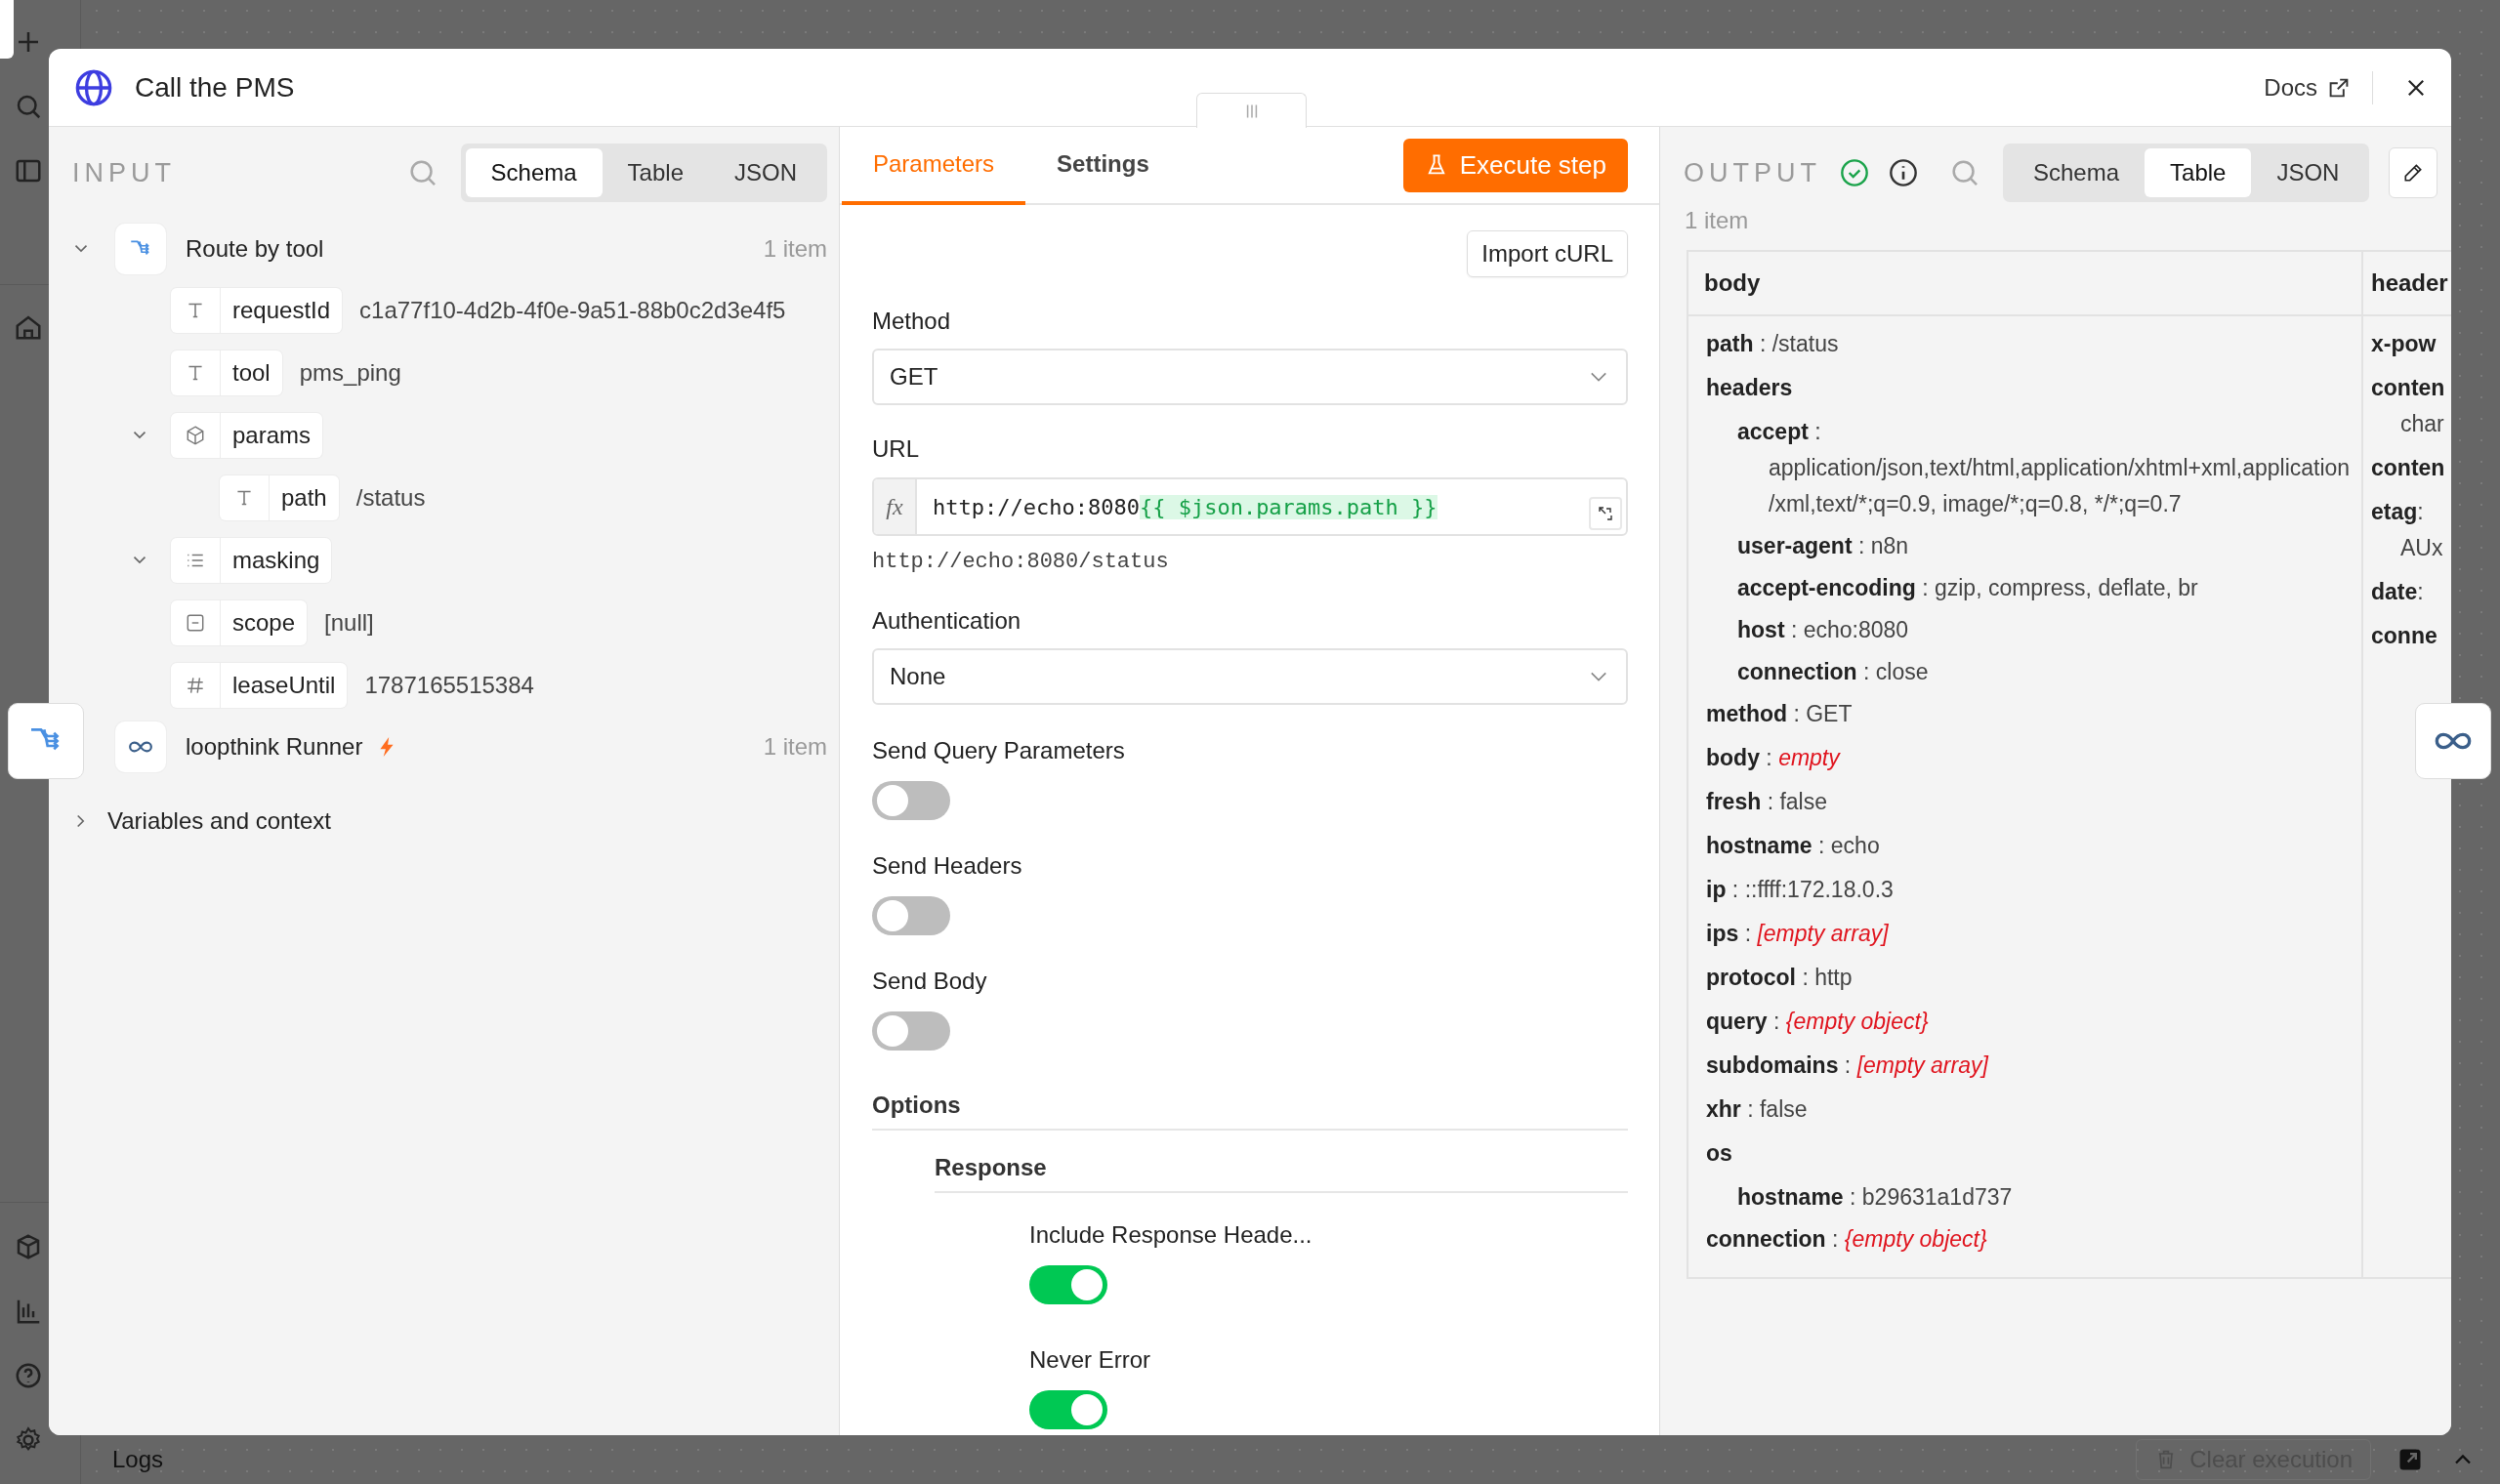  What do you see at coordinates (1848, 1066) in the screenshot?
I see `key-value-entry: subdomains : [empty array]` at bounding box center [1848, 1066].